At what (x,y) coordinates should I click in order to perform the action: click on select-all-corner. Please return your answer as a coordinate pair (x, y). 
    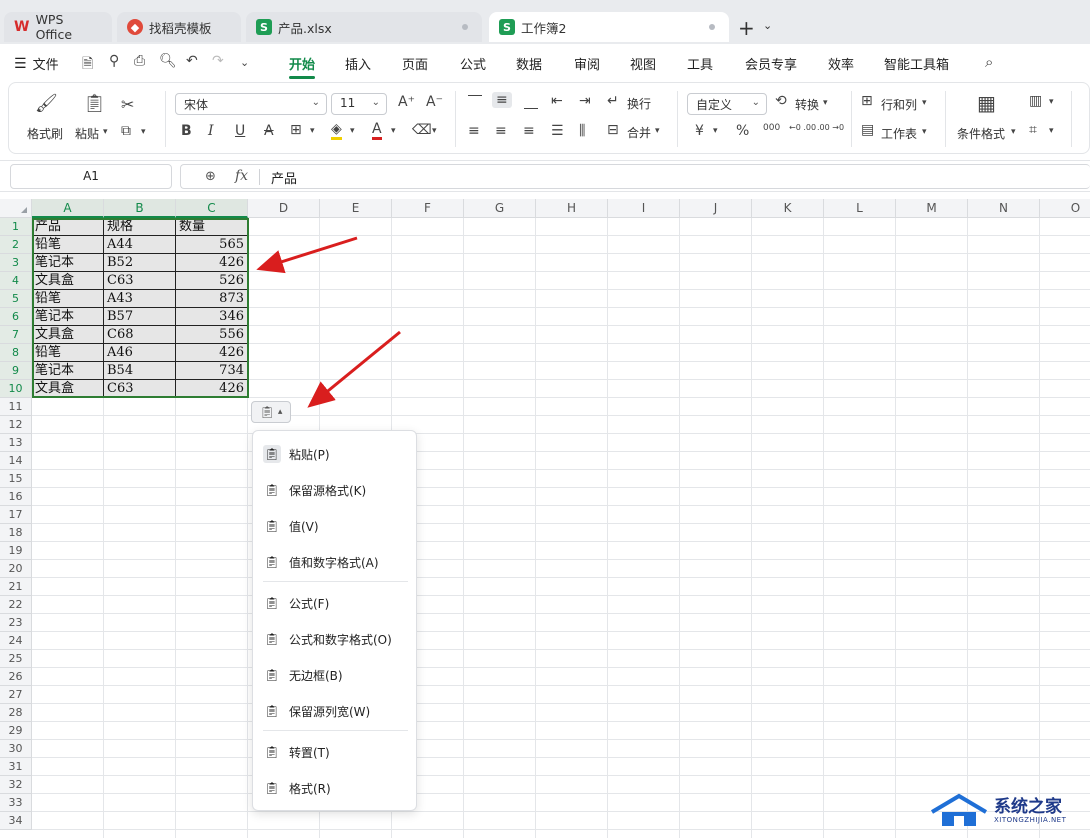
    Looking at the image, I should click on (16, 208).